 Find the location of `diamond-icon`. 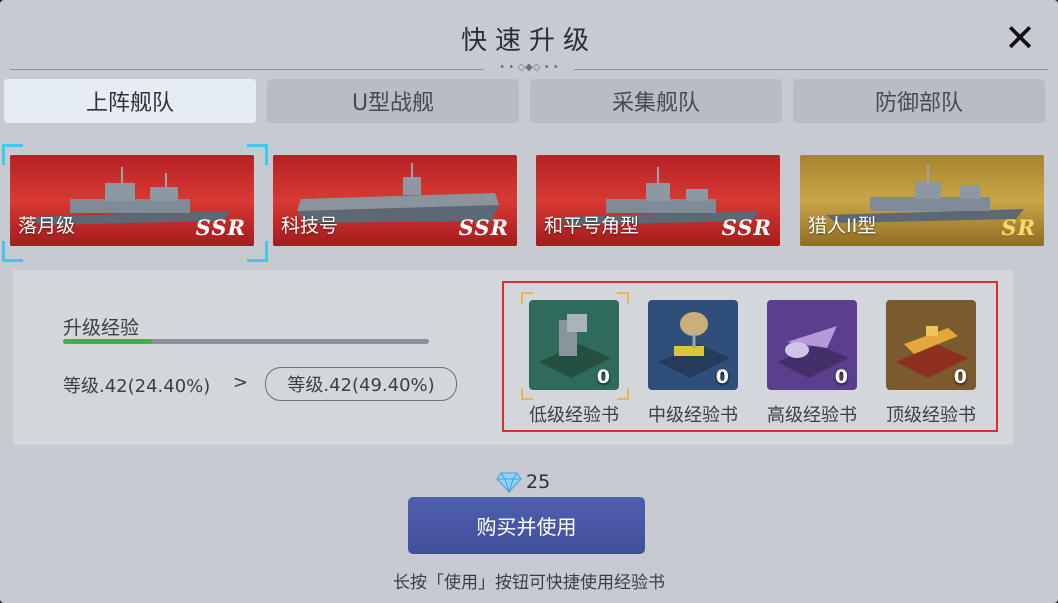

diamond-icon is located at coordinates (509, 482).